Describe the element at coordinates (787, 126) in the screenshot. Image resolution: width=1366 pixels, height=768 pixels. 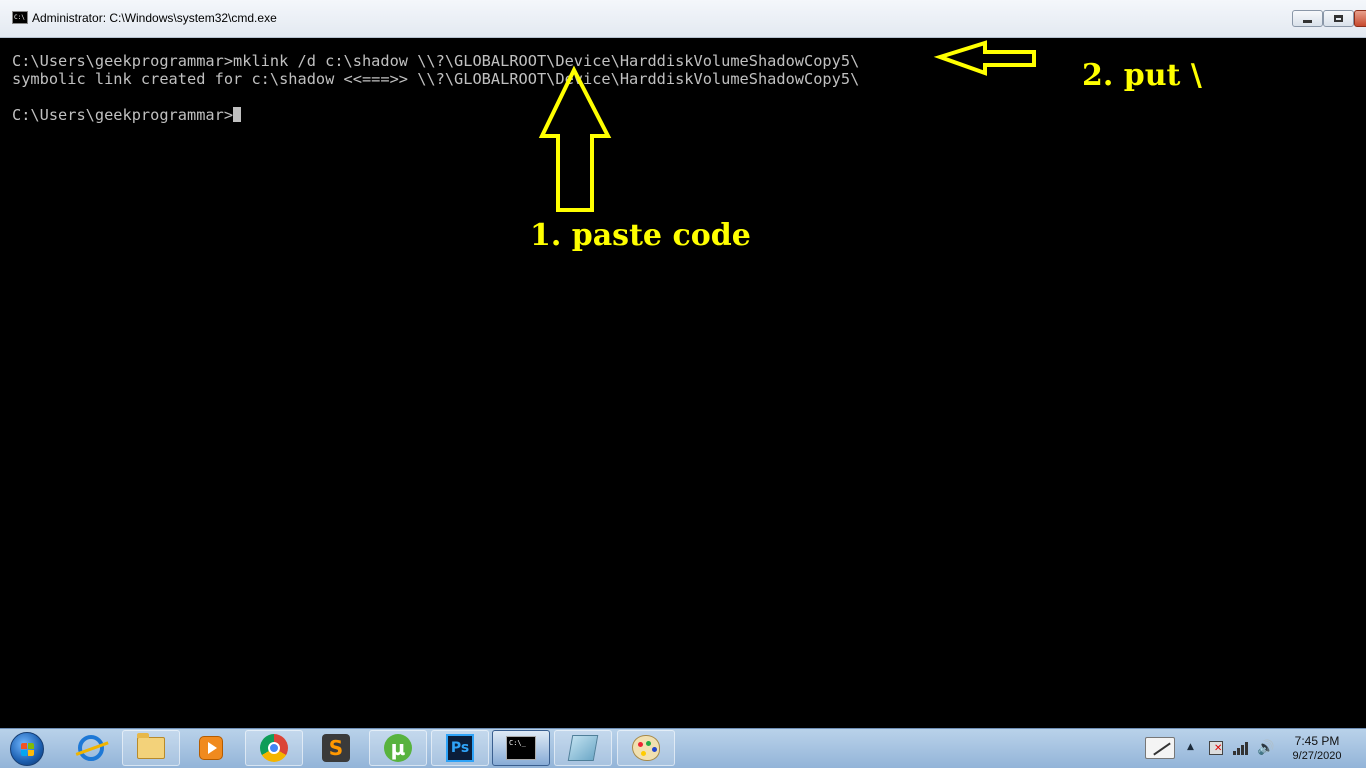
I see `annotation-arrows` at that location.